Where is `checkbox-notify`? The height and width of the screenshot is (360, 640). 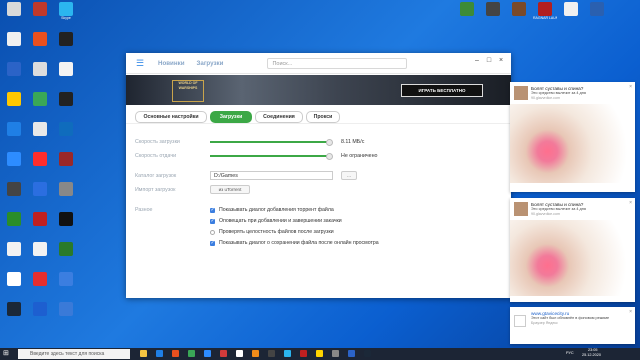
checkbox-notify is located at coordinates (212, 221).